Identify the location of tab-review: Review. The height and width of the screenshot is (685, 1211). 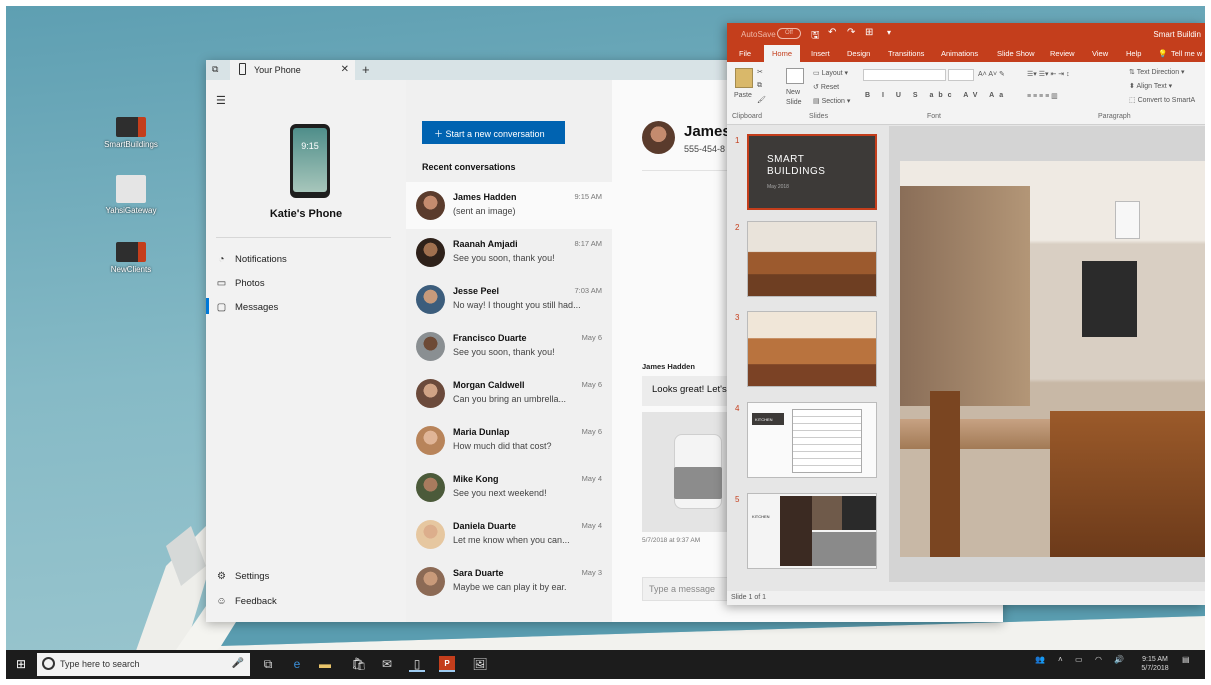
(1062, 53).